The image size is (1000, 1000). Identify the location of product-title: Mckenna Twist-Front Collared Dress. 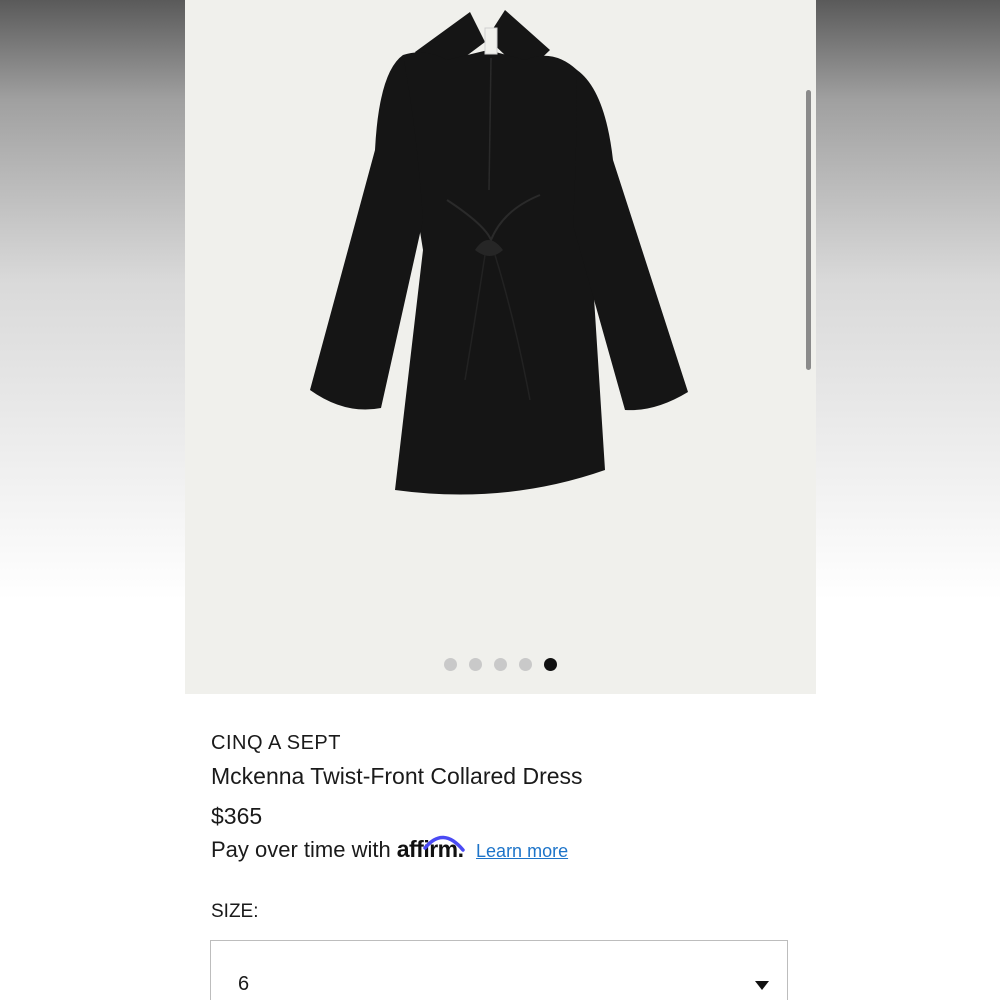
(397, 776).